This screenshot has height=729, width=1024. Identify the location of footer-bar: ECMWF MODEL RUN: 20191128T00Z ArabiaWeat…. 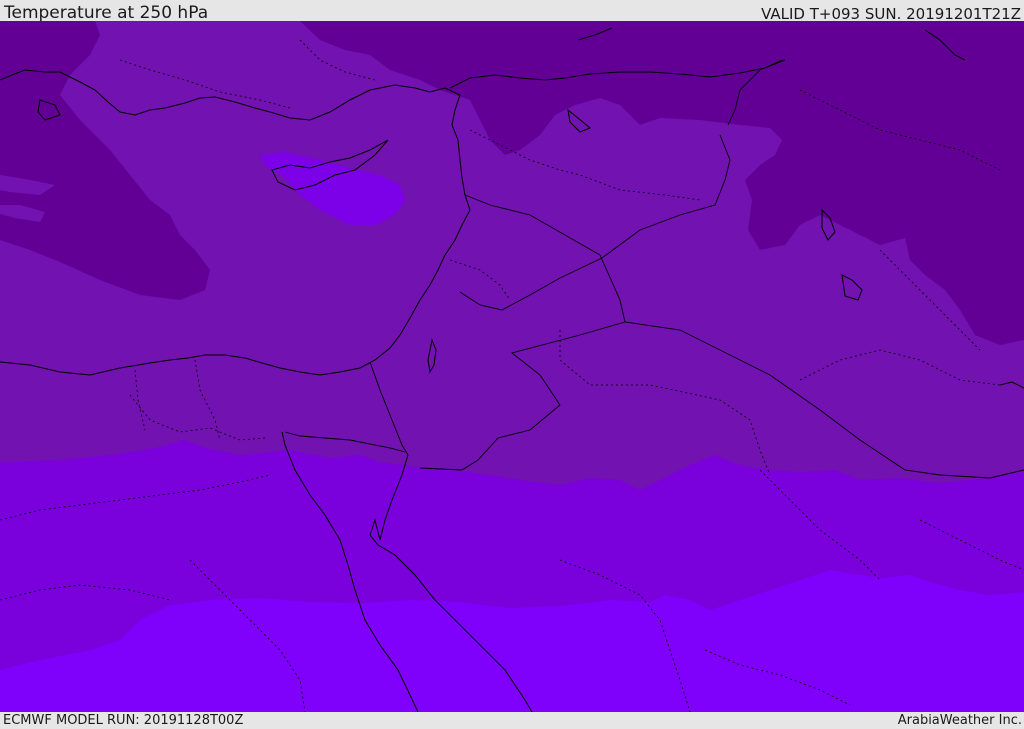
(512, 720).